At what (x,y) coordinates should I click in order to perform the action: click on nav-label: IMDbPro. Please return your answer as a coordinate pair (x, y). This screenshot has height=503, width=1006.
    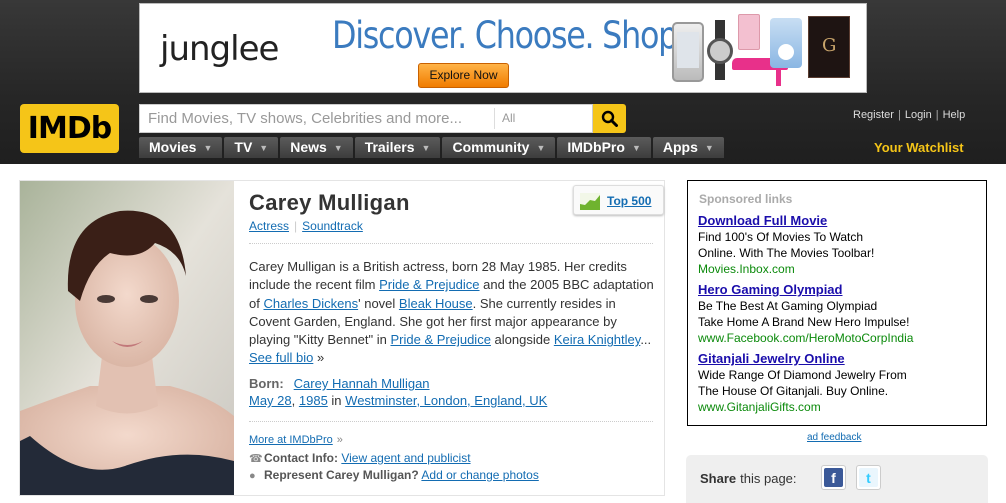
    Looking at the image, I should click on (596, 147).